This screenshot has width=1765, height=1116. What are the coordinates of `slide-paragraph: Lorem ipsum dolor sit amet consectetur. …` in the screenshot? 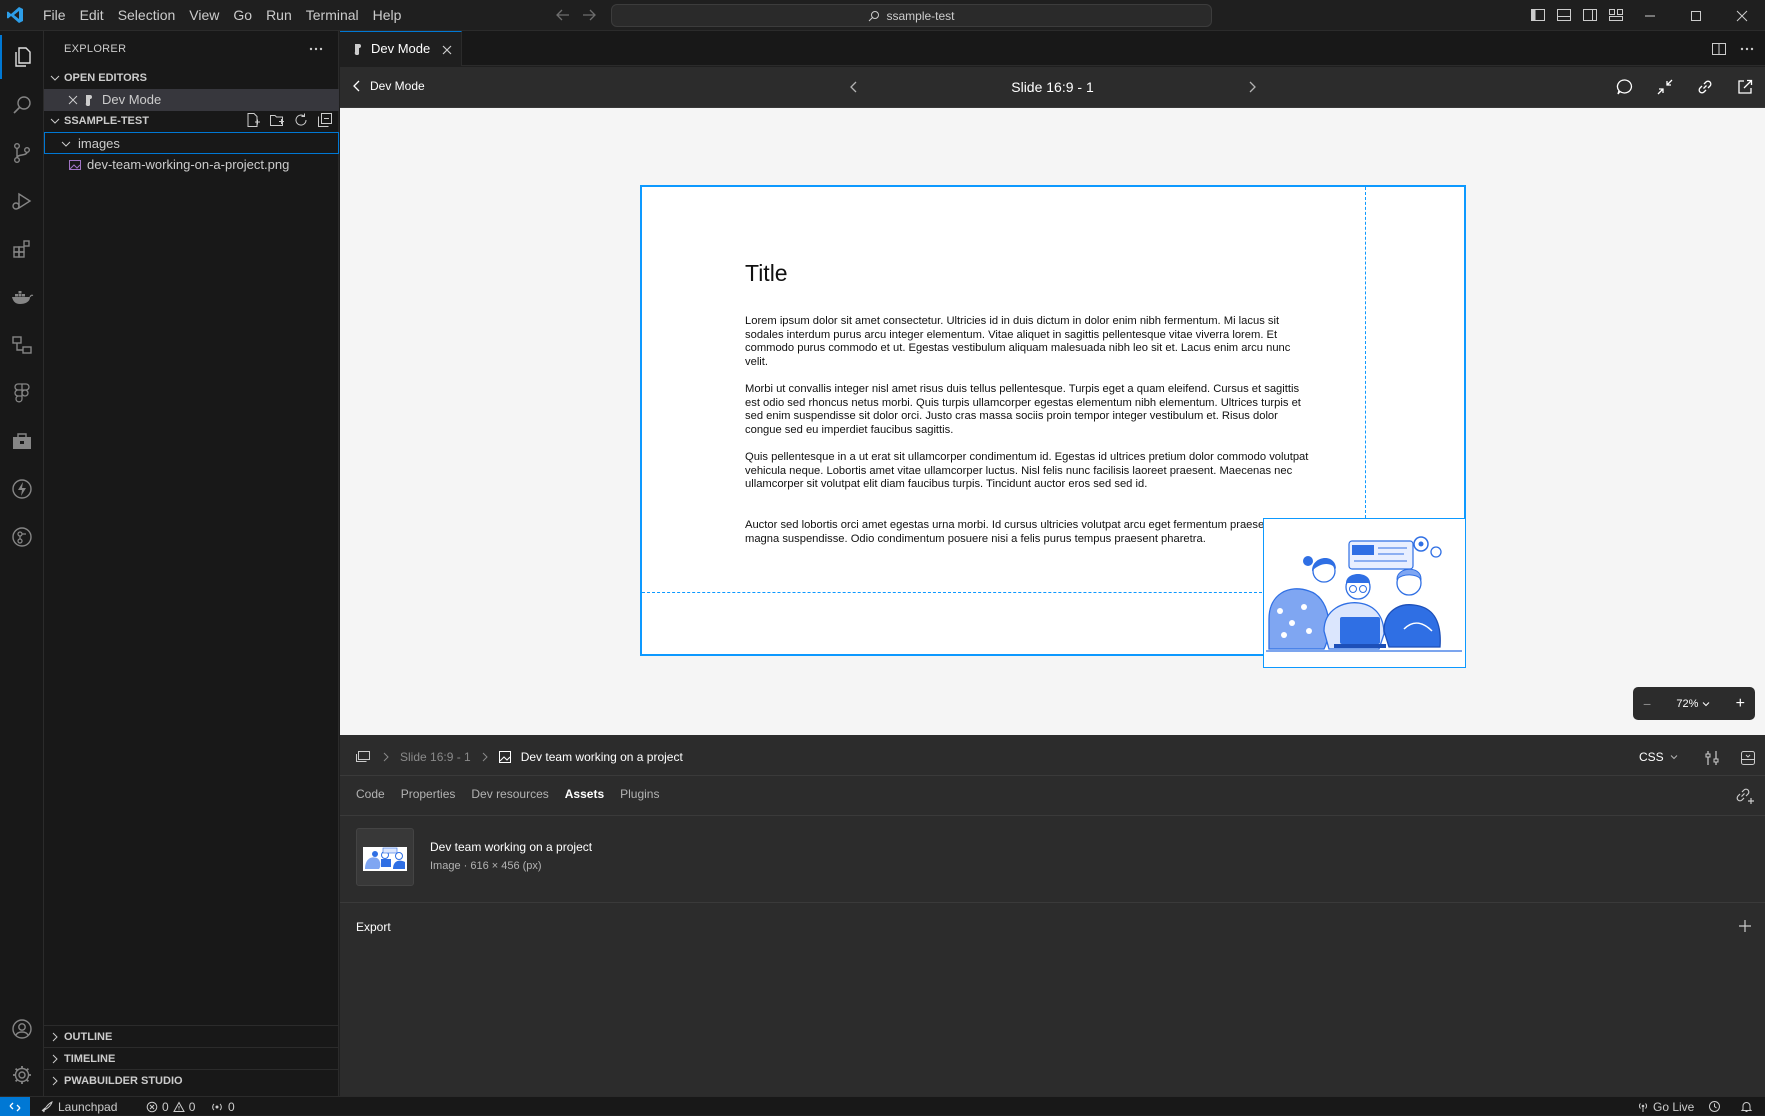 It's located at (1018, 342).